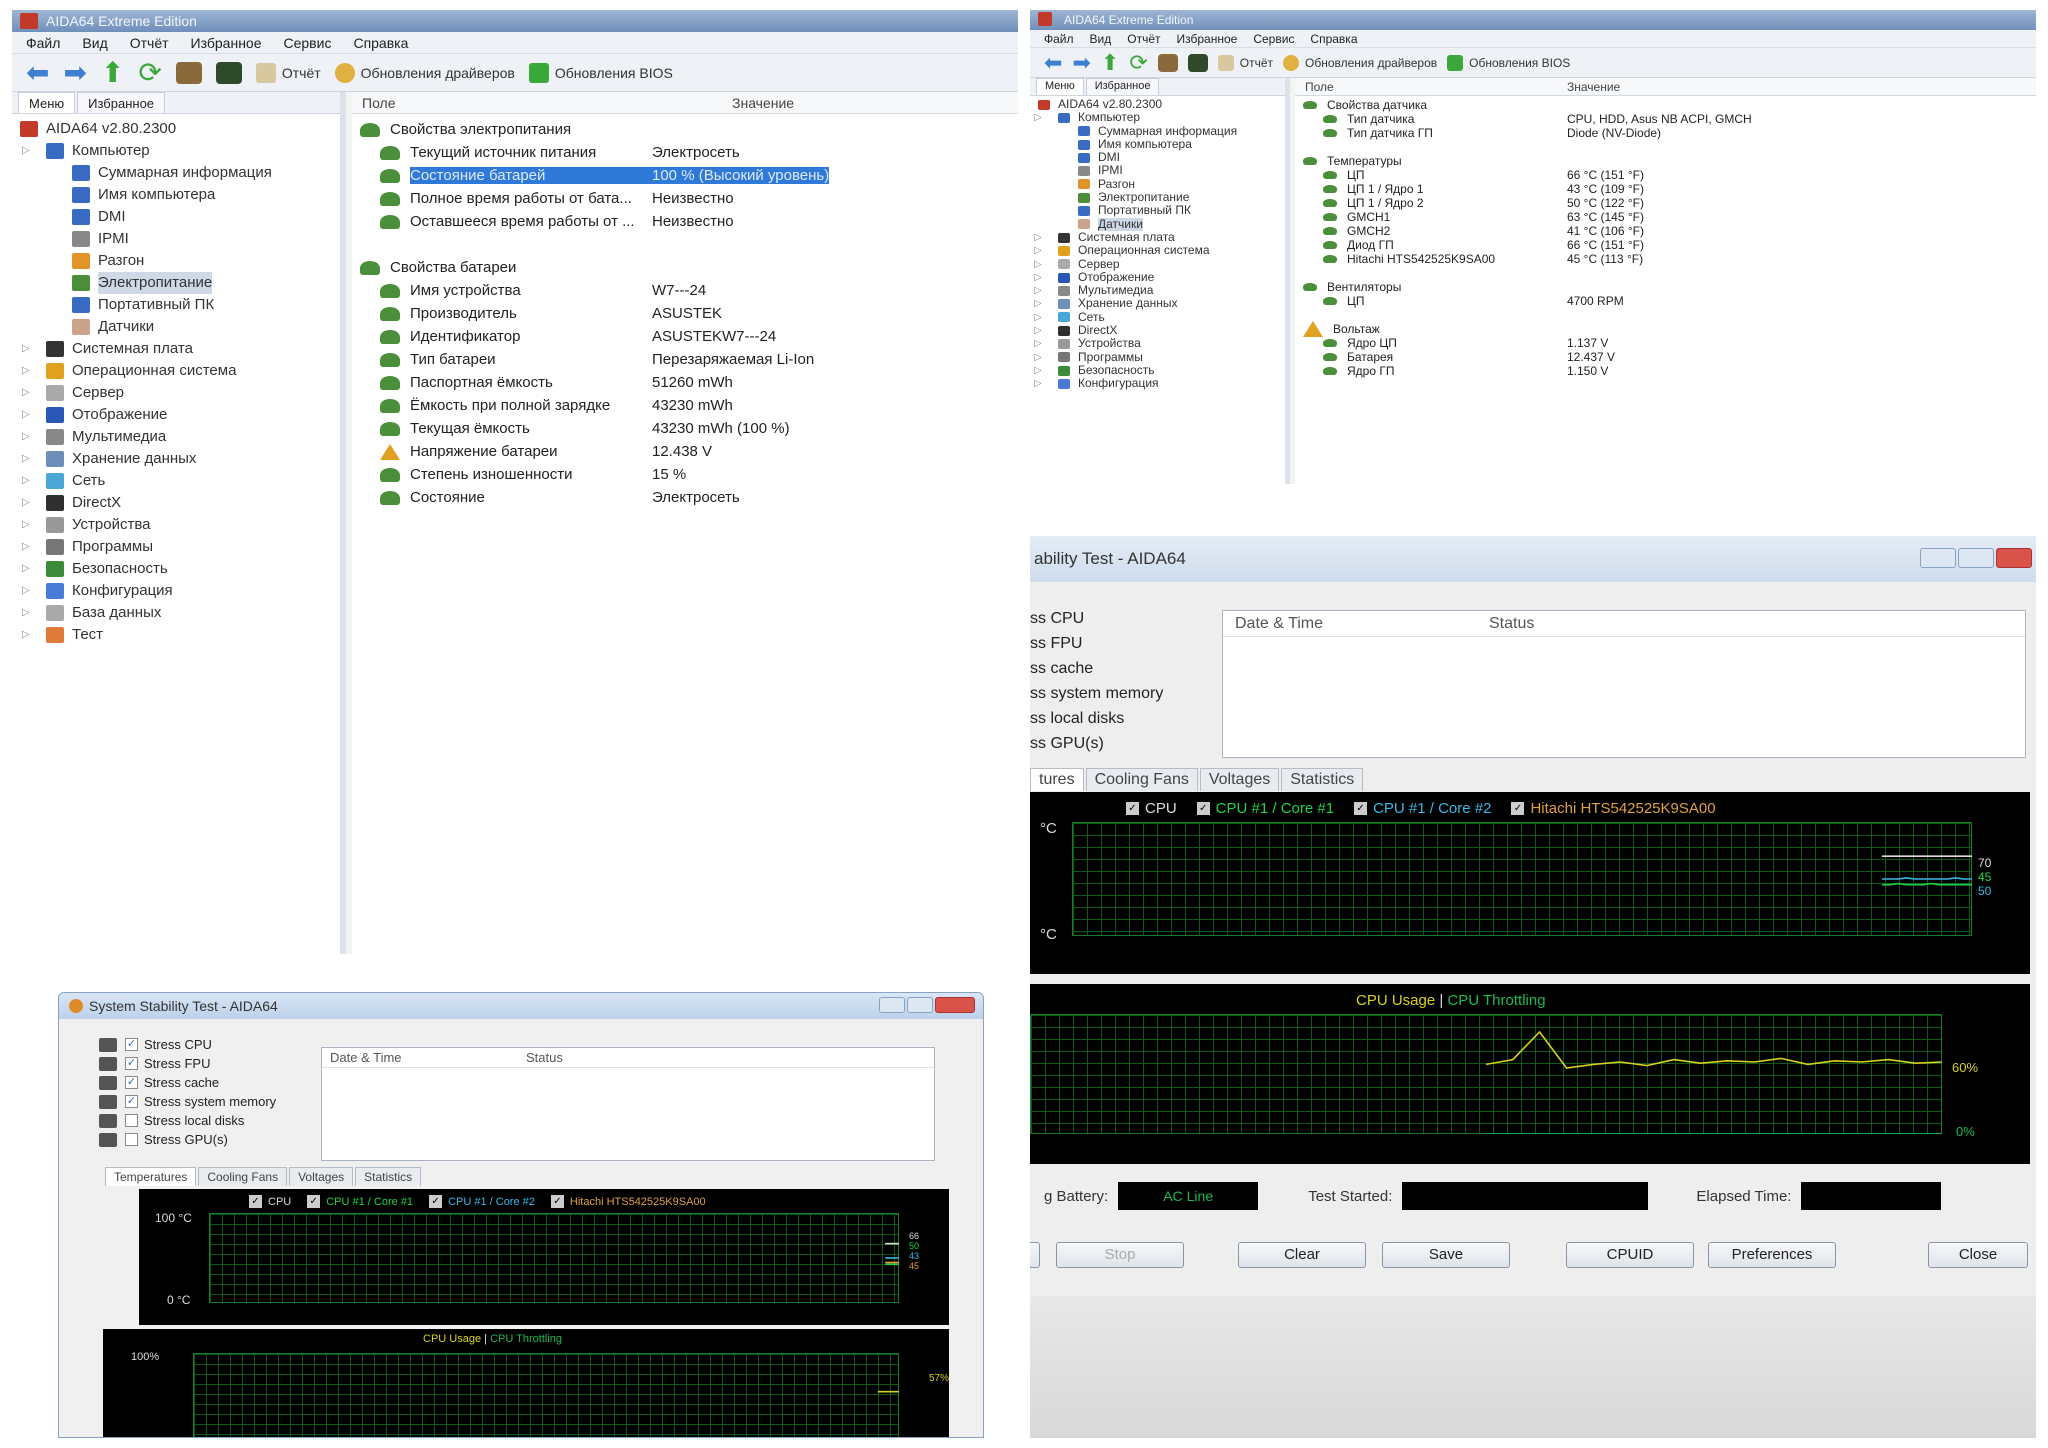 Image resolution: width=2048 pixels, height=1448 pixels. Describe the element at coordinates (321, 1176) in the screenshot. I see `graph-tab: Voltages` at that location.